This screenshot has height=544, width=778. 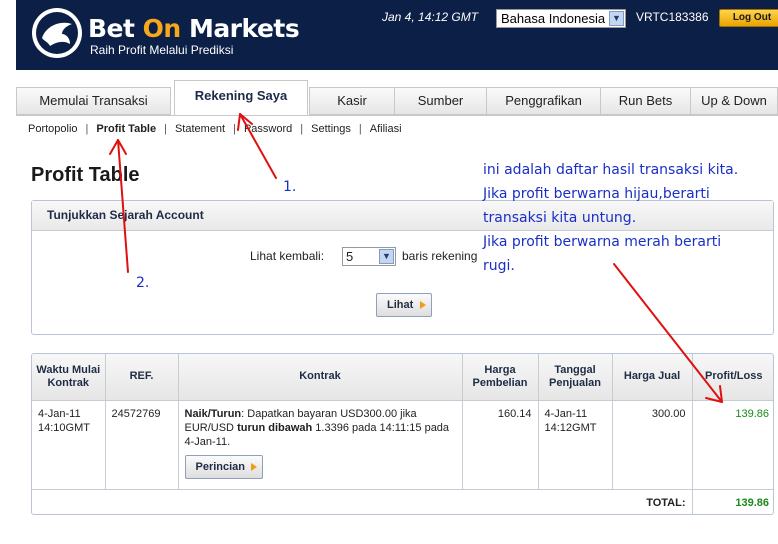 I want to click on brand-name-accent: On, so click(x=162, y=28).